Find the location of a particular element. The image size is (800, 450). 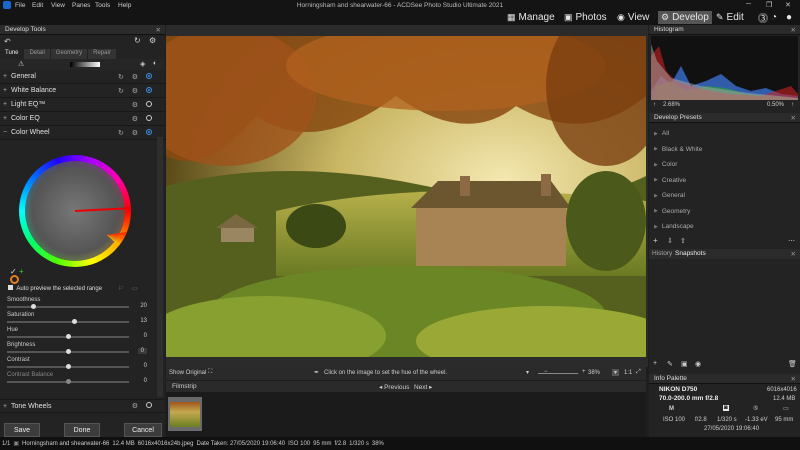

tab-geometry: Geometry is located at coordinates (69, 54).